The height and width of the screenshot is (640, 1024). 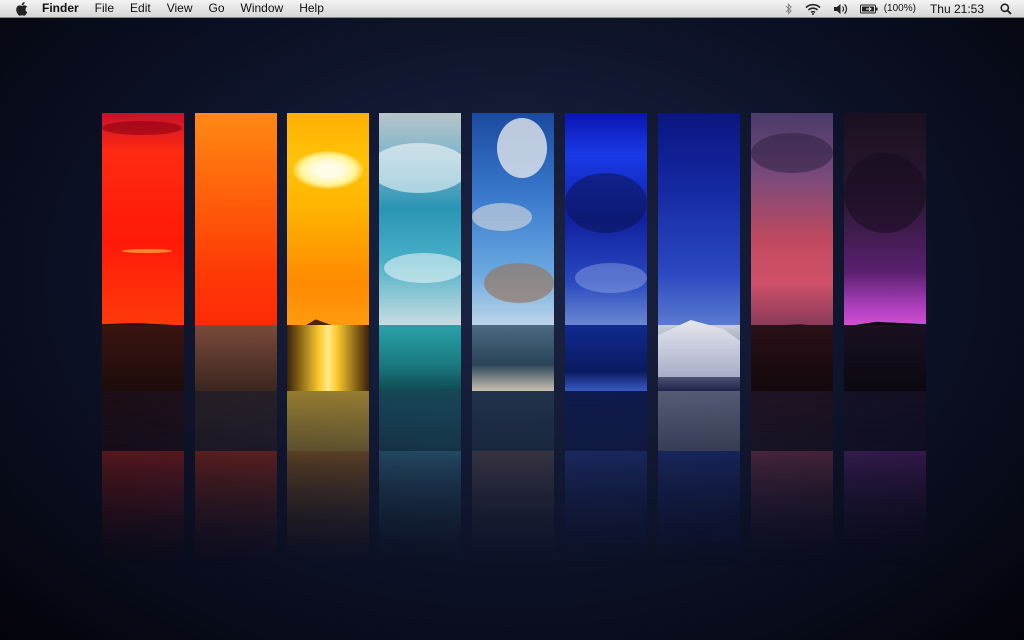 I want to click on wallpaper-panel-yellow, so click(x=328, y=252).